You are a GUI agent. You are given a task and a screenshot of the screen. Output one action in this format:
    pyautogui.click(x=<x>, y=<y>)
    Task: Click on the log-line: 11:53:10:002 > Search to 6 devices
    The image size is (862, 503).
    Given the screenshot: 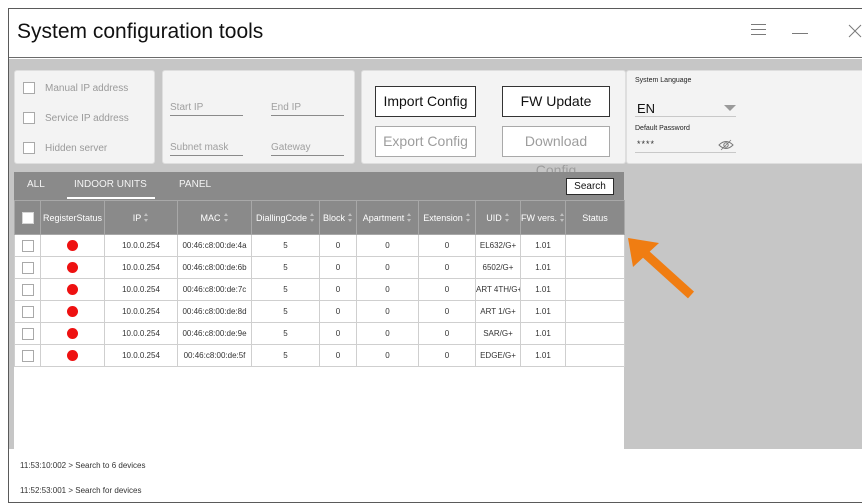 What is the action you would take?
    pyautogui.click(x=83, y=465)
    